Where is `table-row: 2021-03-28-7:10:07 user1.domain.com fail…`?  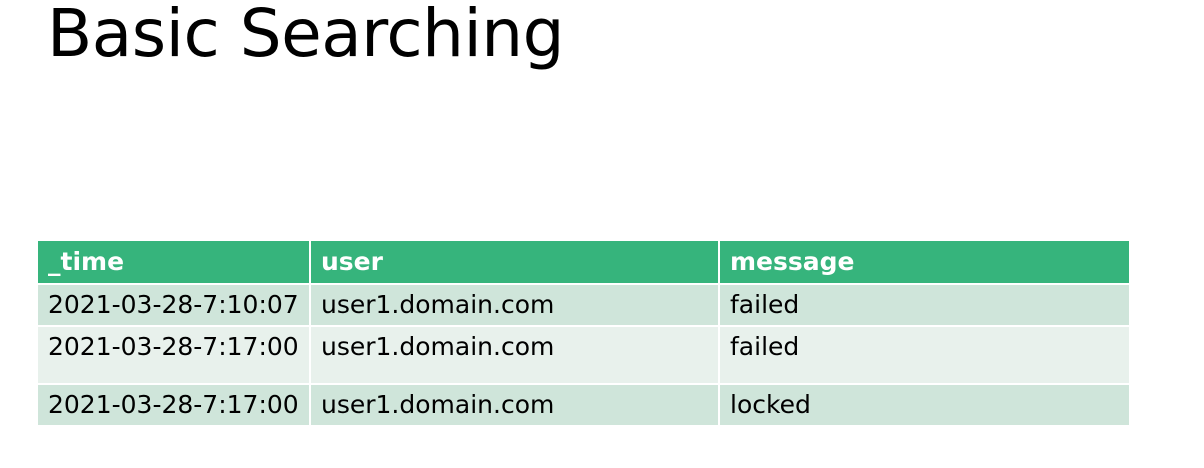
table-row: 2021-03-28-7:10:07 user1.domain.com fail… is located at coordinates (583, 305).